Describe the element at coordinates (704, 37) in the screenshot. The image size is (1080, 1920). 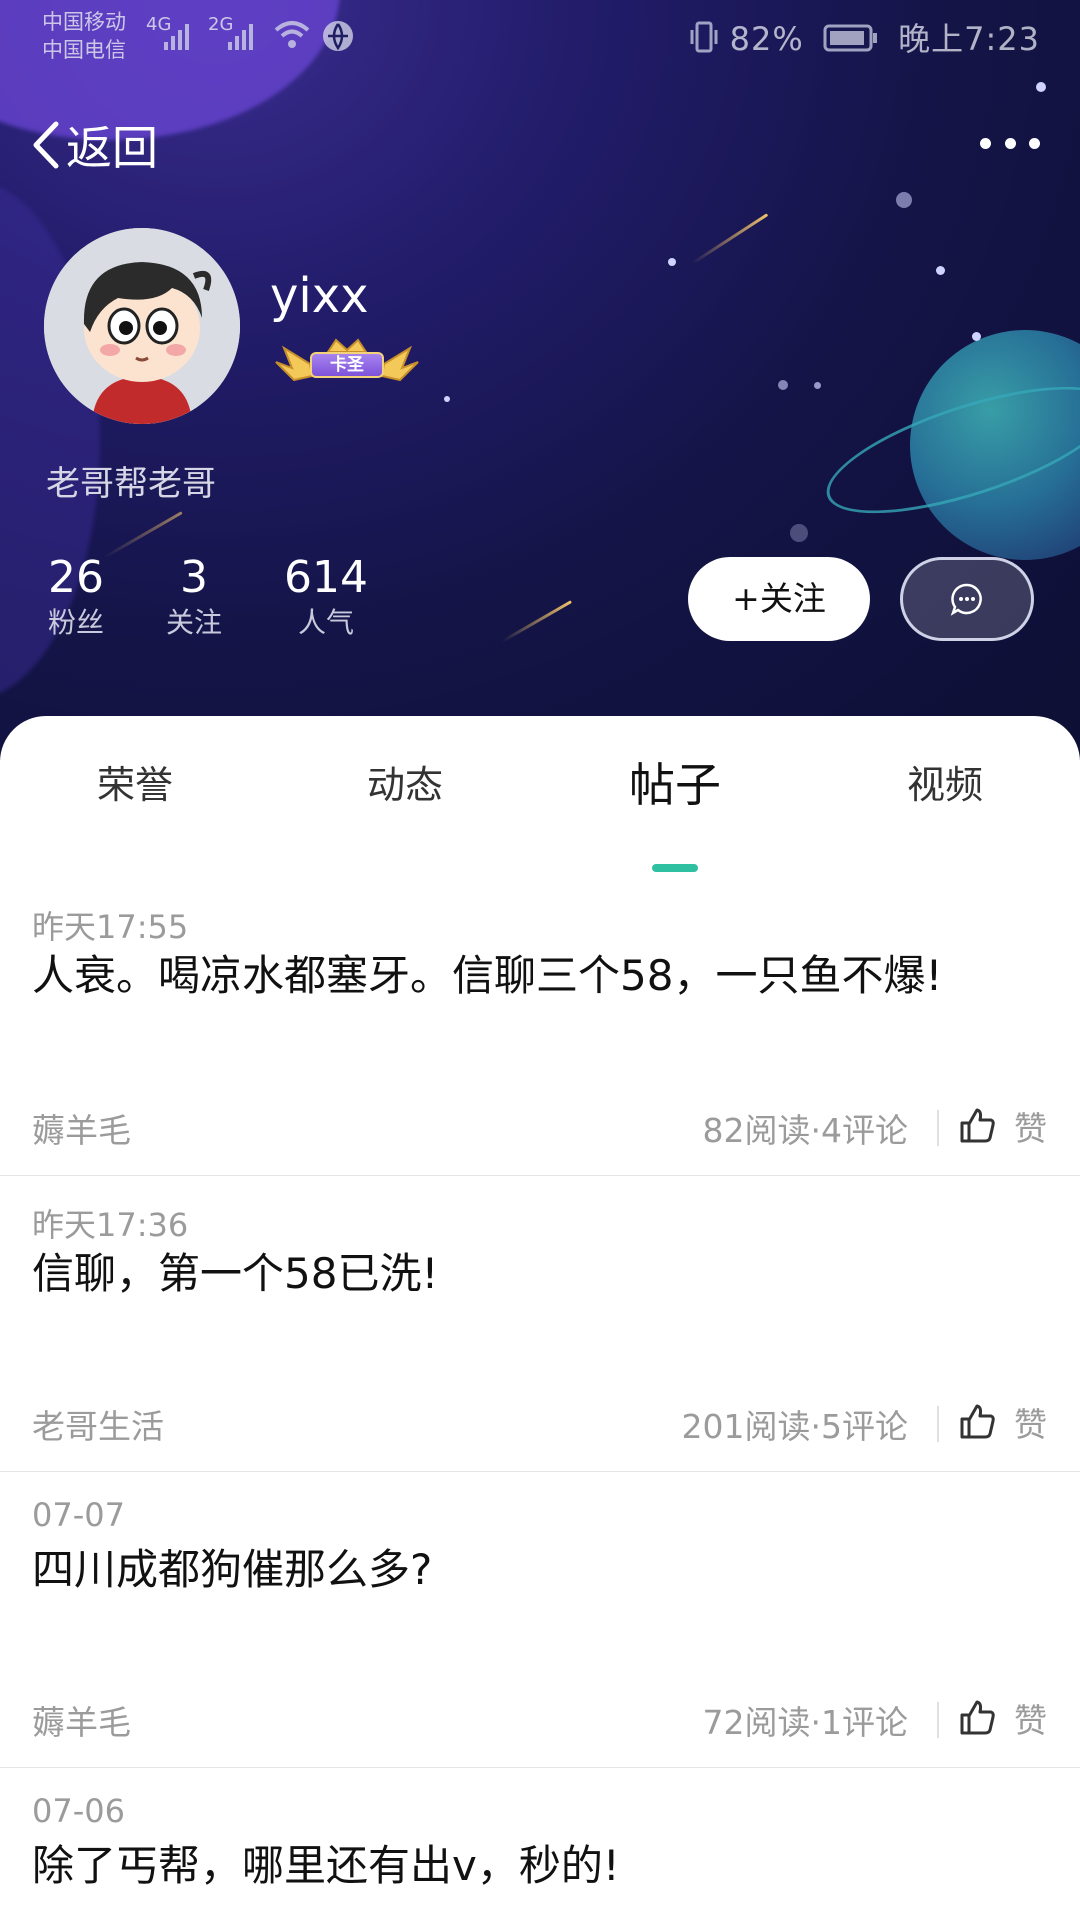
I see `vibrate-icon` at that location.